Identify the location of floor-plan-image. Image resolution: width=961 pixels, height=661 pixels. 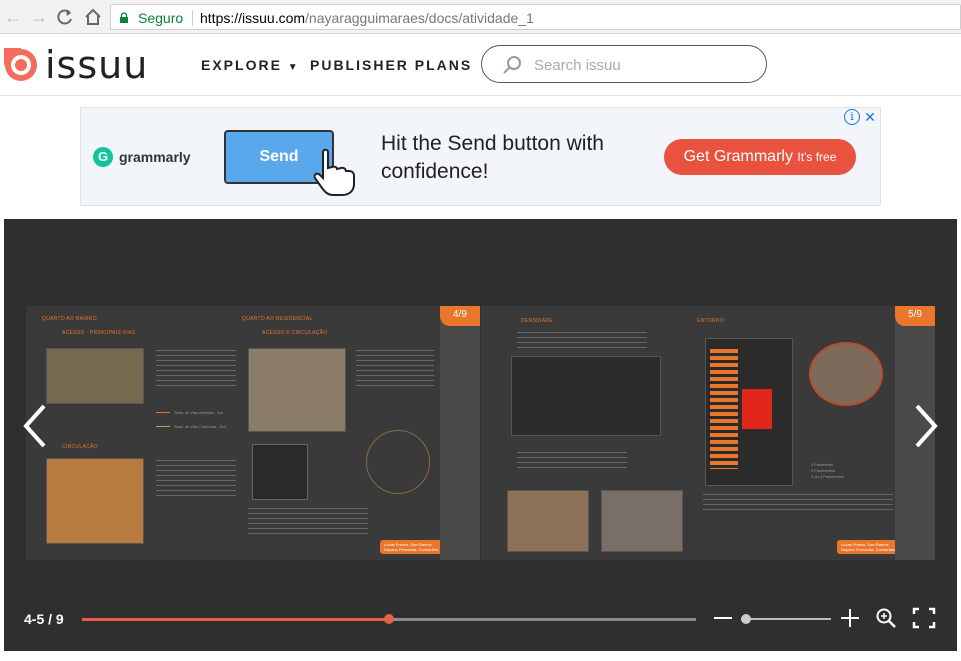
(280, 472).